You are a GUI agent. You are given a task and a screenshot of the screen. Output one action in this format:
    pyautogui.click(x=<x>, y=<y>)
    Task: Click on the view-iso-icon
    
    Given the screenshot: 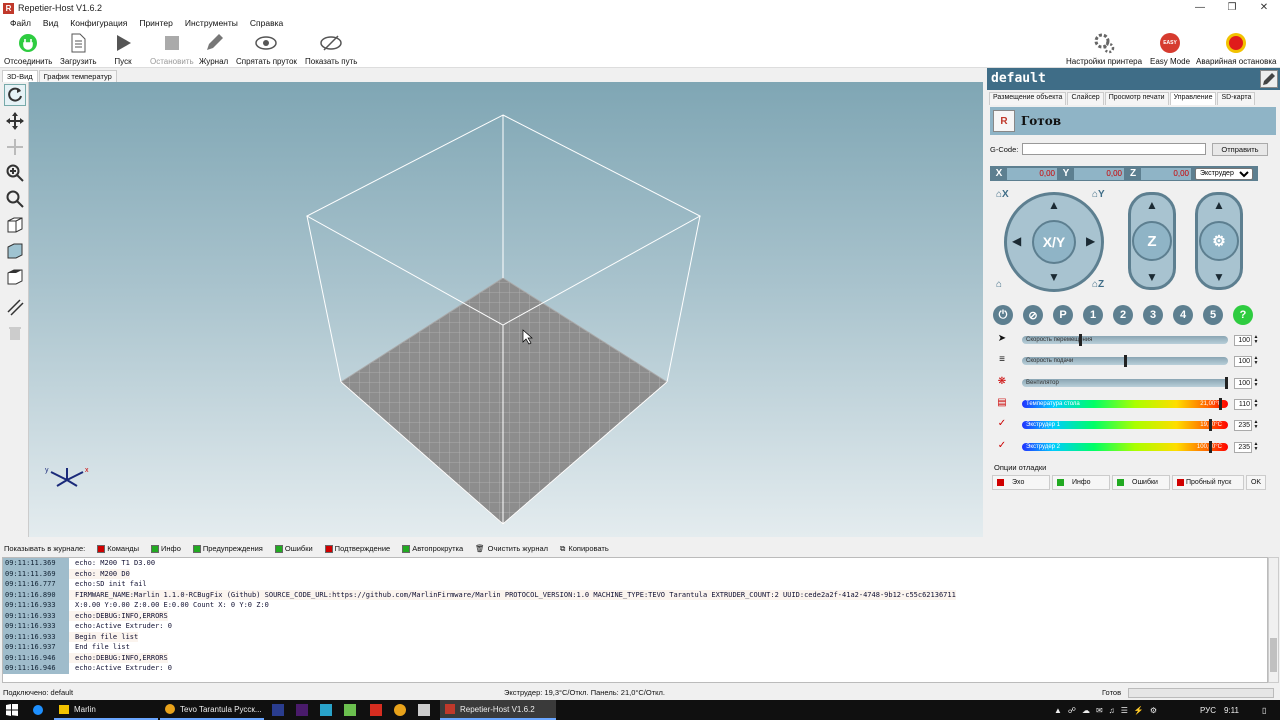 What is the action you would take?
    pyautogui.click(x=15, y=225)
    